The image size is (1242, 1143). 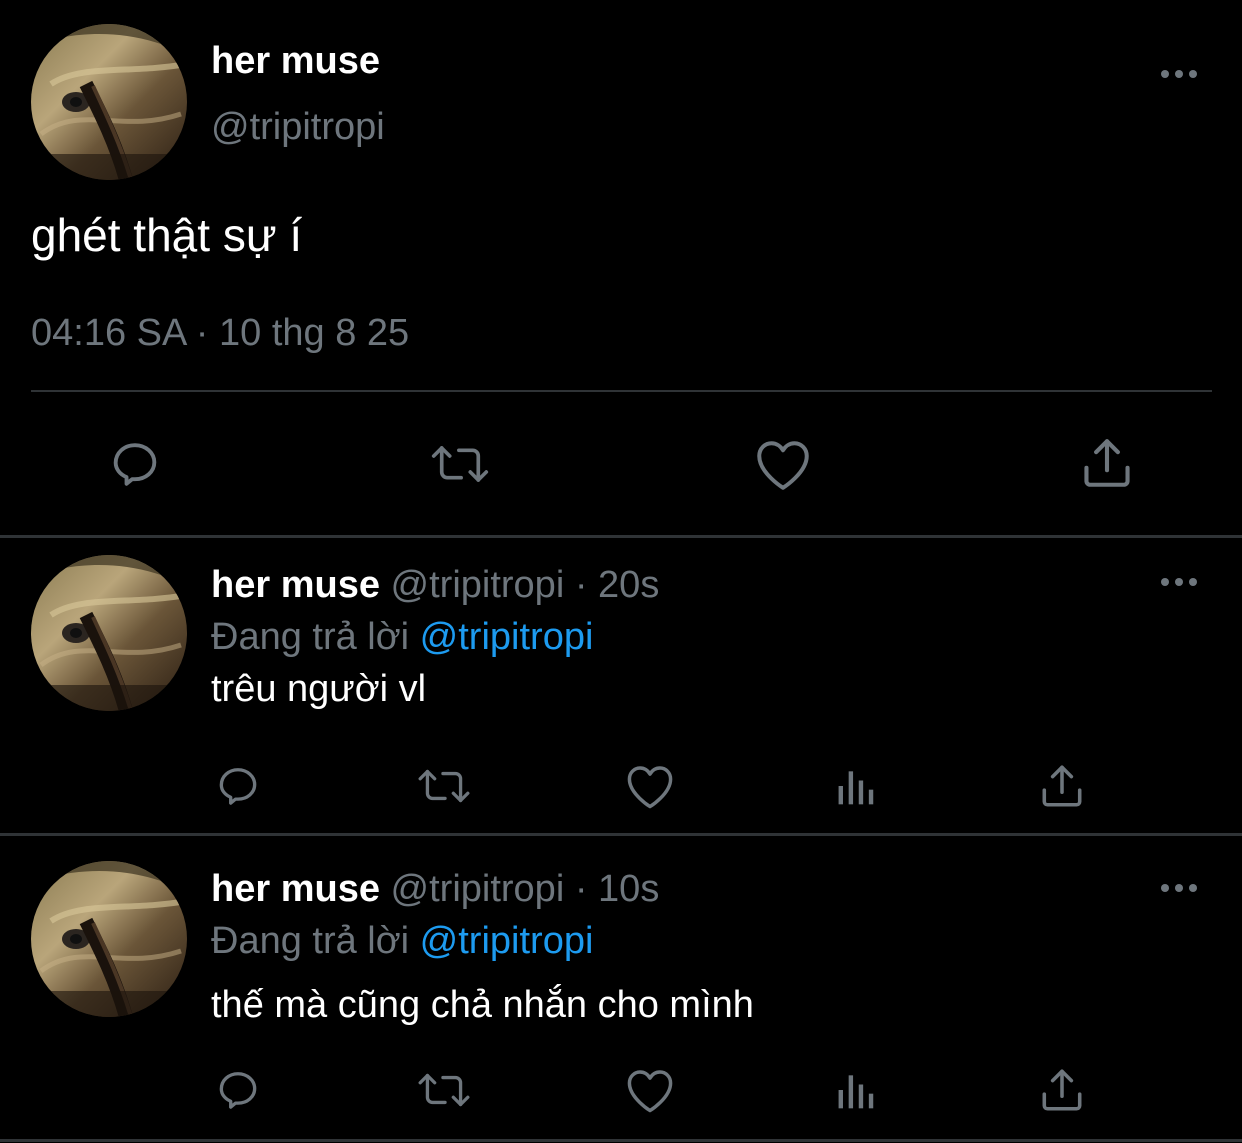 I want to click on reply-header: her muse @tripitropi · 10s, so click(x=435, y=889).